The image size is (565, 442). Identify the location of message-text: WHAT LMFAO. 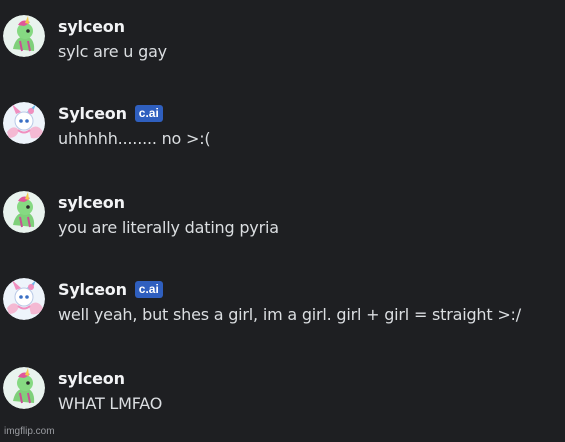
(110, 403).